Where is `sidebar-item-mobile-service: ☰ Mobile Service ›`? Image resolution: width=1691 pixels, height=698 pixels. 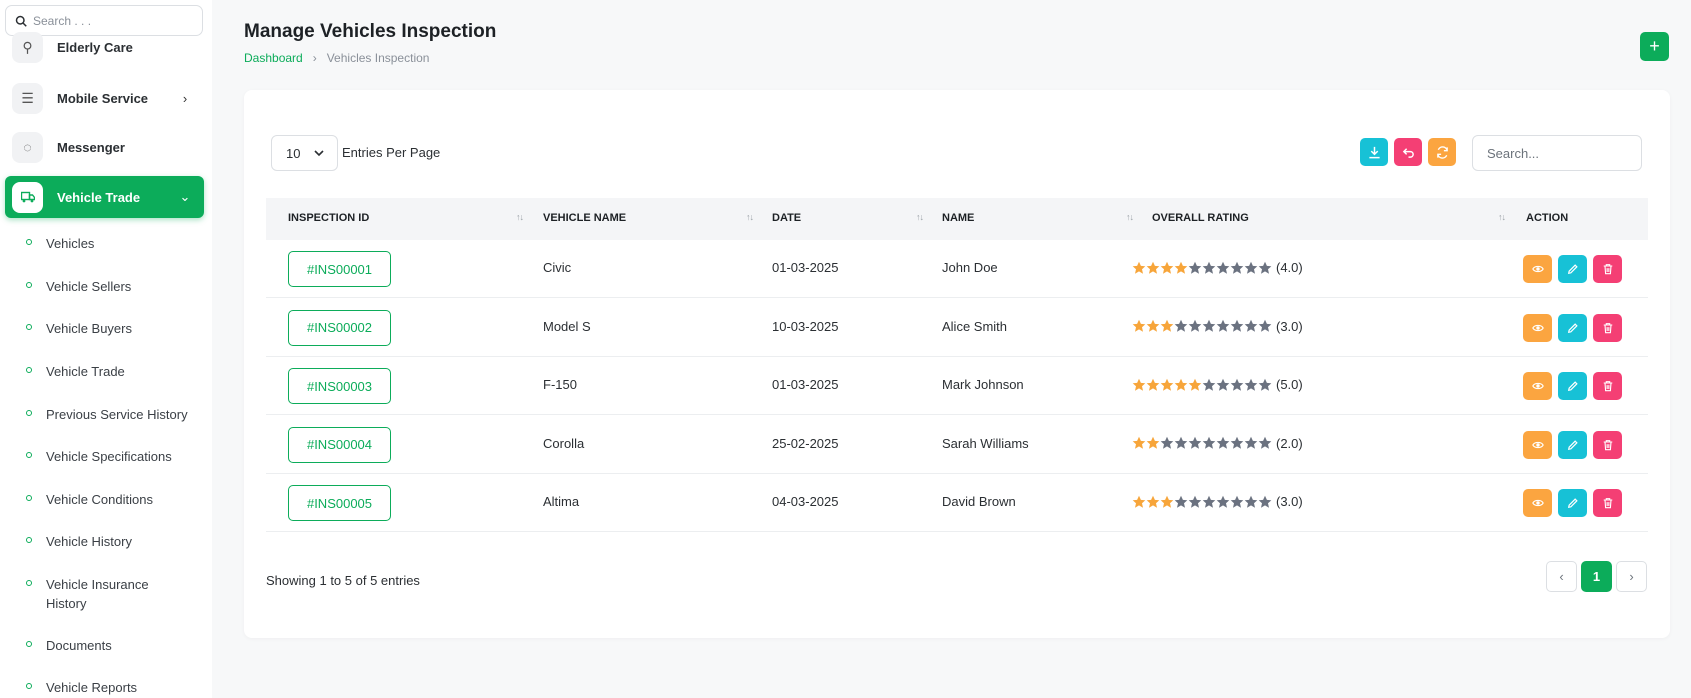 sidebar-item-mobile-service: ☰ Mobile Service › is located at coordinates (104, 98).